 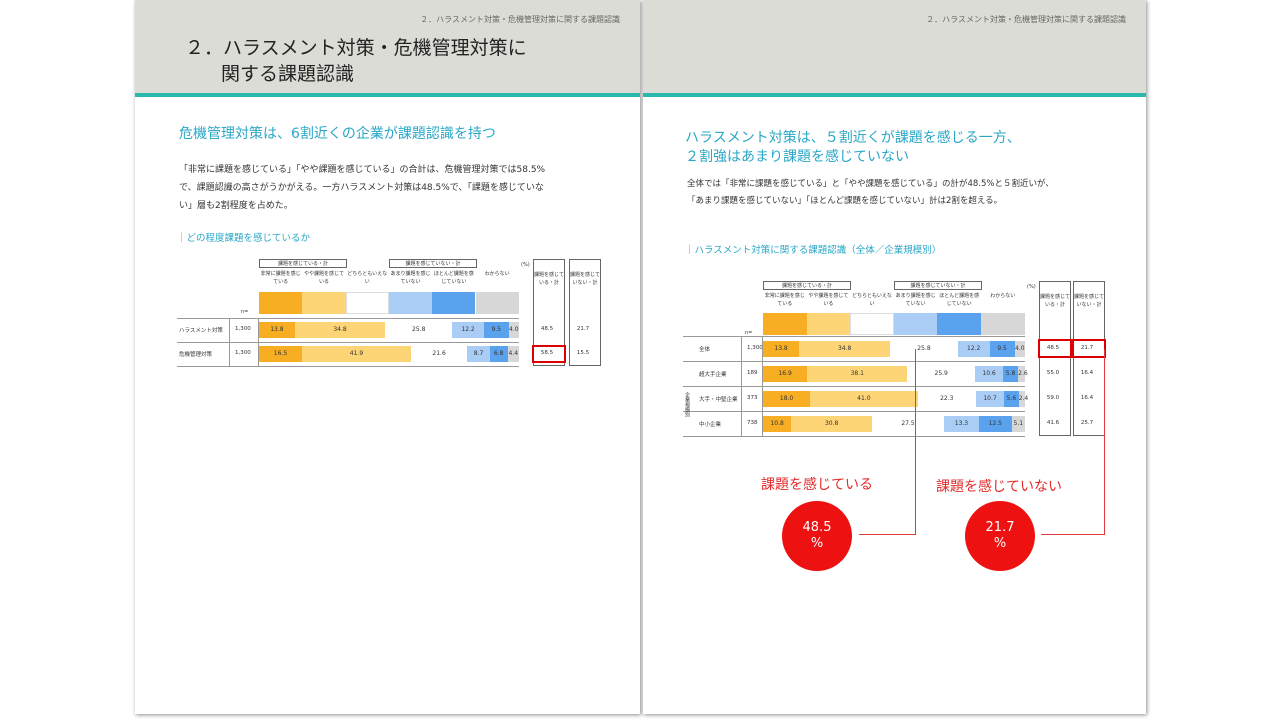 What do you see at coordinates (999, 487) in the screenshot?
I see `callout-not-label: 課題を感じていない` at bounding box center [999, 487].